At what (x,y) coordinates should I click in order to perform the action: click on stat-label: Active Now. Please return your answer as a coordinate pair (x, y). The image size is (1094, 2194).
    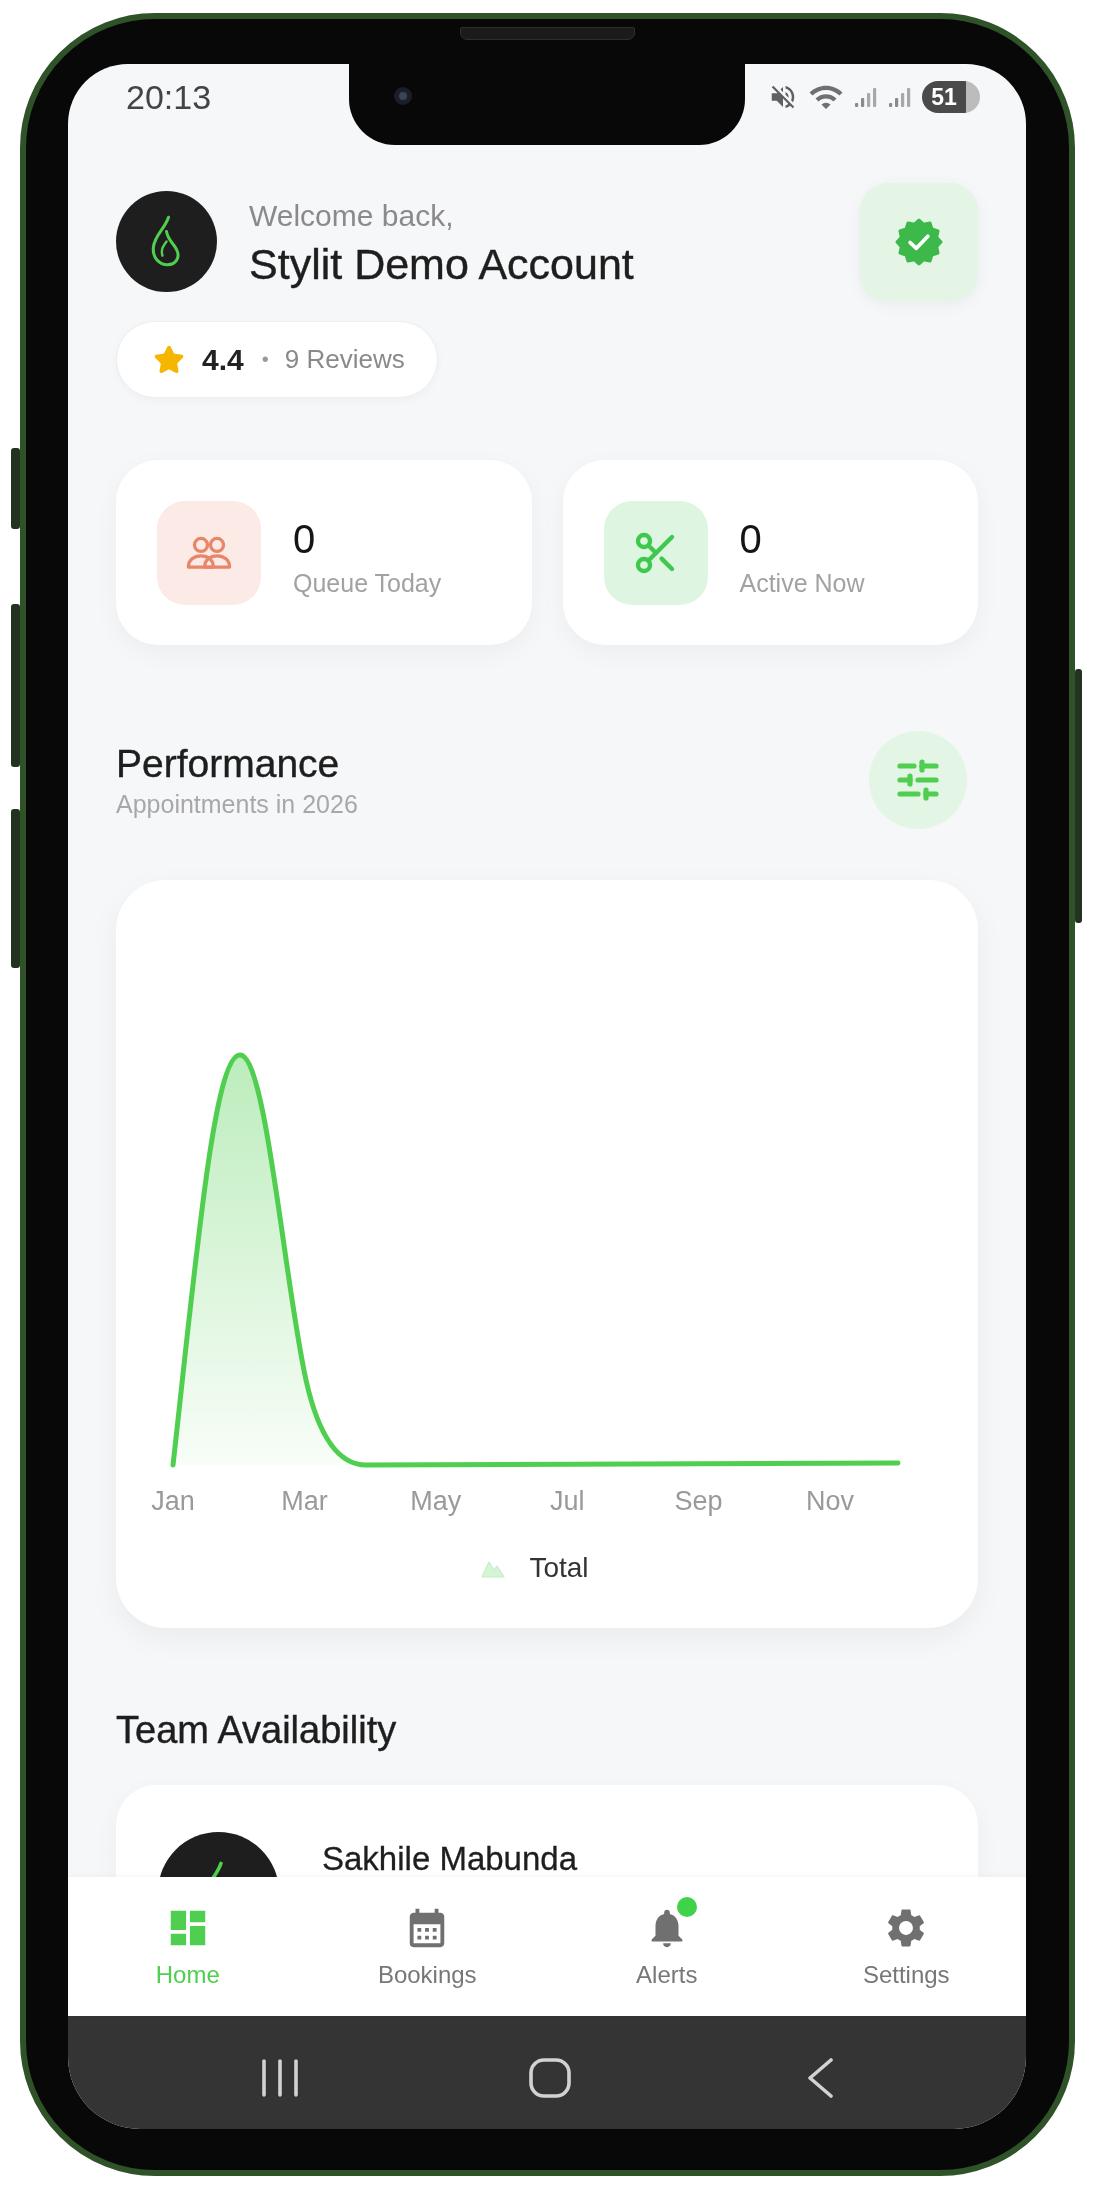
    Looking at the image, I should click on (802, 583).